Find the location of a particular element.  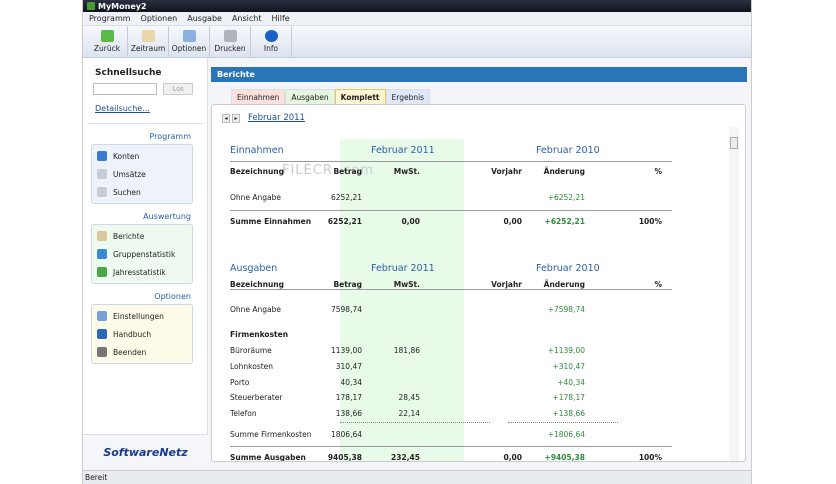

cell: 0,00 is located at coordinates (512, 221).